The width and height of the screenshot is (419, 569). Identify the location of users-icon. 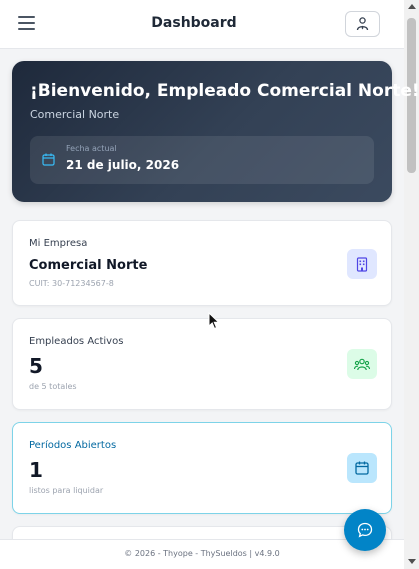
(362, 364).